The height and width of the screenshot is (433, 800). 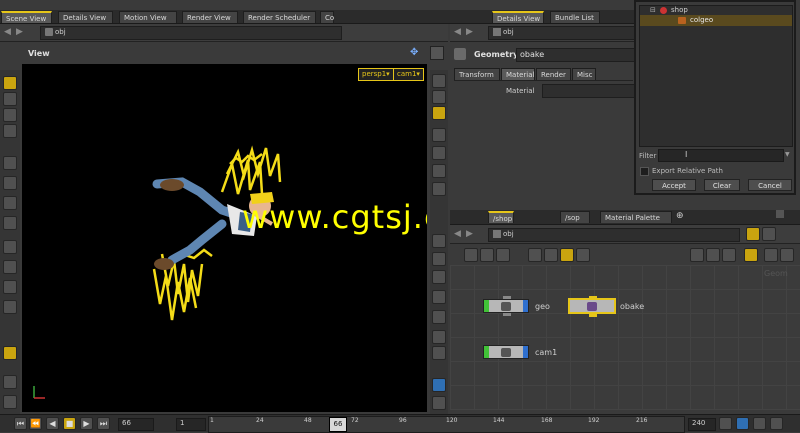 What do you see at coordinates (477, 74) in the screenshot?
I see `param-tab-transform-label: Transform` at bounding box center [477, 74].